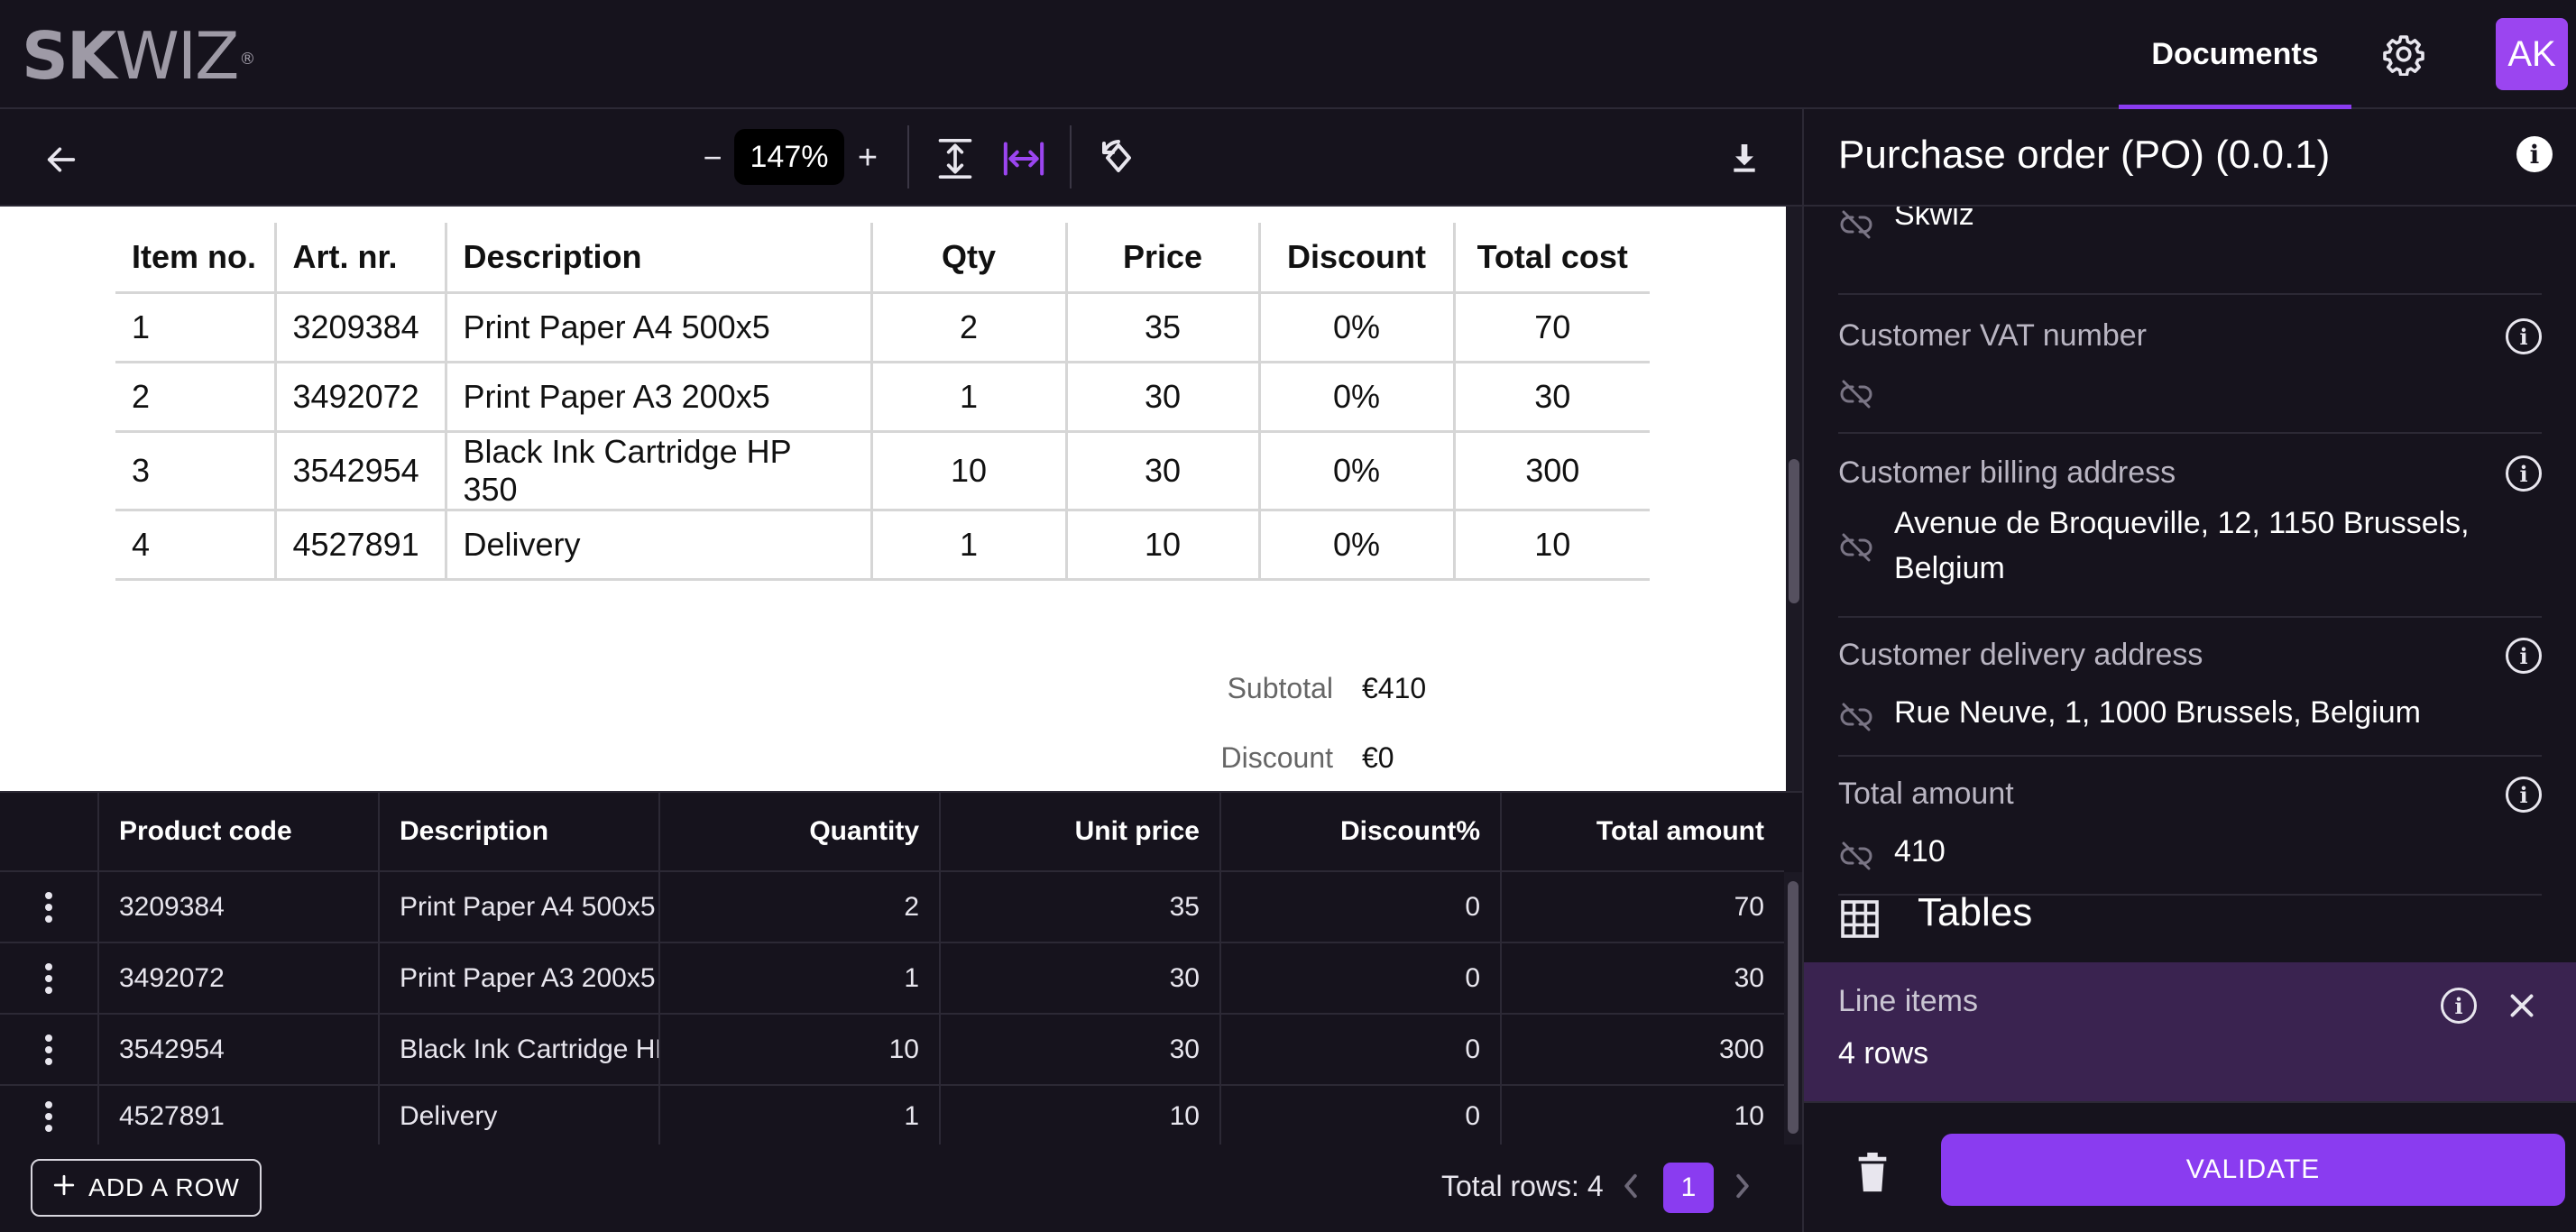 Image resolution: width=2576 pixels, height=1232 pixels. Describe the element at coordinates (196, 471) in the screenshot. I see `doc-cell: 3` at that location.